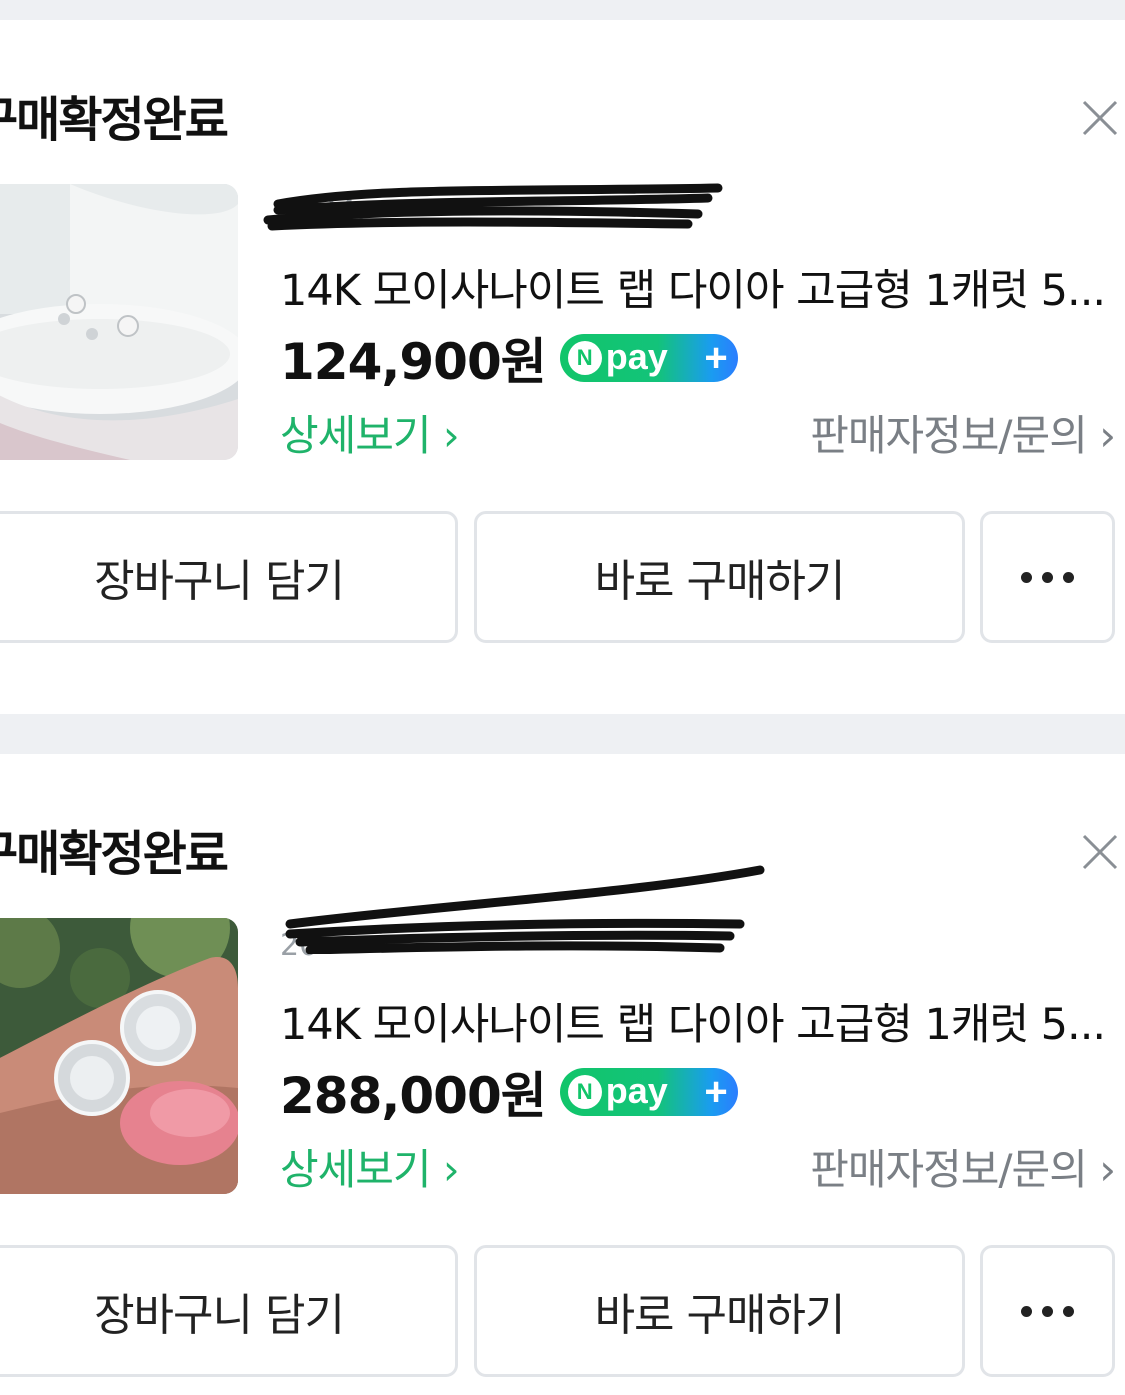  I want to click on product-price: 124,900원, so click(413, 362).